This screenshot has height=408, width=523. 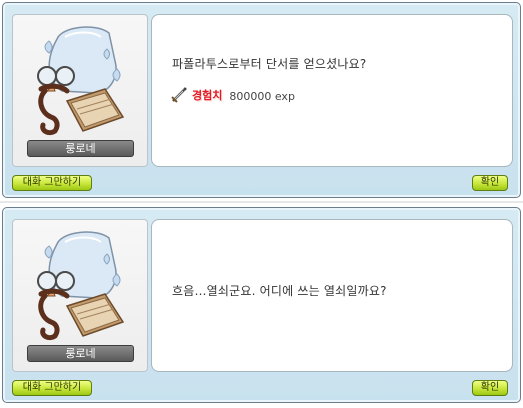 What do you see at coordinates (279, 291) in the screenshot?
I see `dialog-message: 흐음…열쇠군요. 어디에 쓰는 열쇠일까요?` at bounding box center [279, 291].